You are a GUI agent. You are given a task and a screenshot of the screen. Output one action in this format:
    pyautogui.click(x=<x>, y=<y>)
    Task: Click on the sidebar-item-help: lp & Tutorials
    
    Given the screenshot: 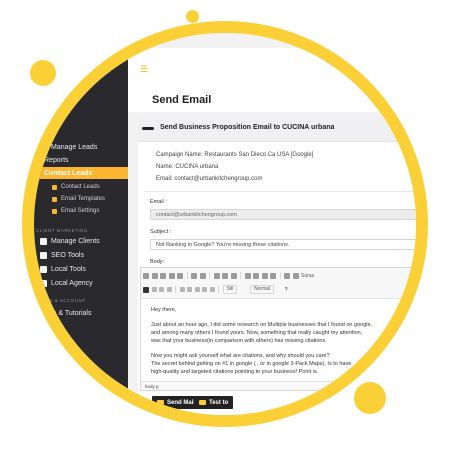 What is the action you would take?
    pyautogui.click(x=65, y=313)
    